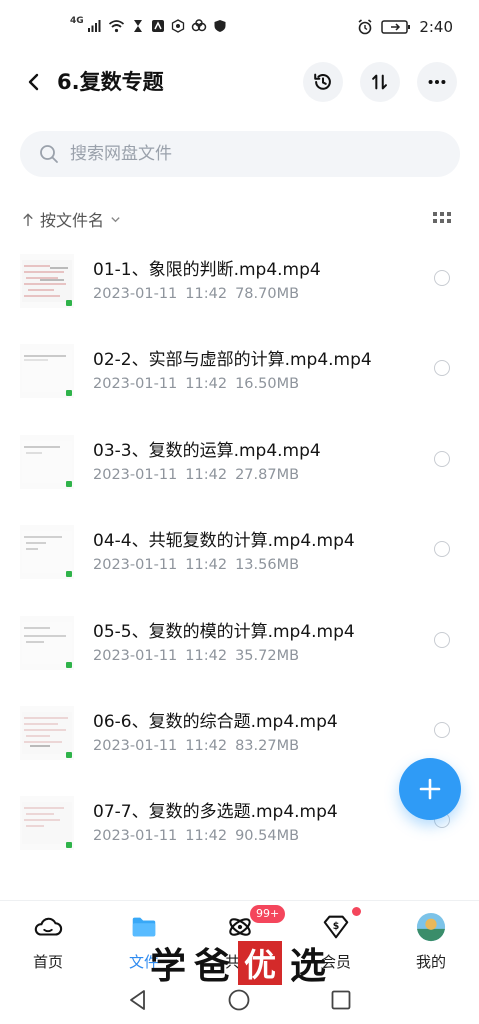 The width and height of the screenshot is (479, 1024). Describe the element at coordinates (341, 1000) in the screenshot. I see `recent-apps-icon` at that location.